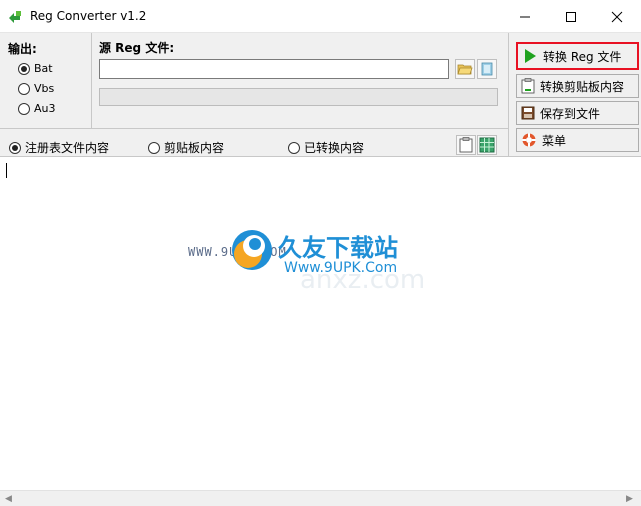 The height and width of the screenshot is (506, 641). Describe the element at coordinates (43, 68) in the screenshot. I see `radio-label: Bat` at that location.